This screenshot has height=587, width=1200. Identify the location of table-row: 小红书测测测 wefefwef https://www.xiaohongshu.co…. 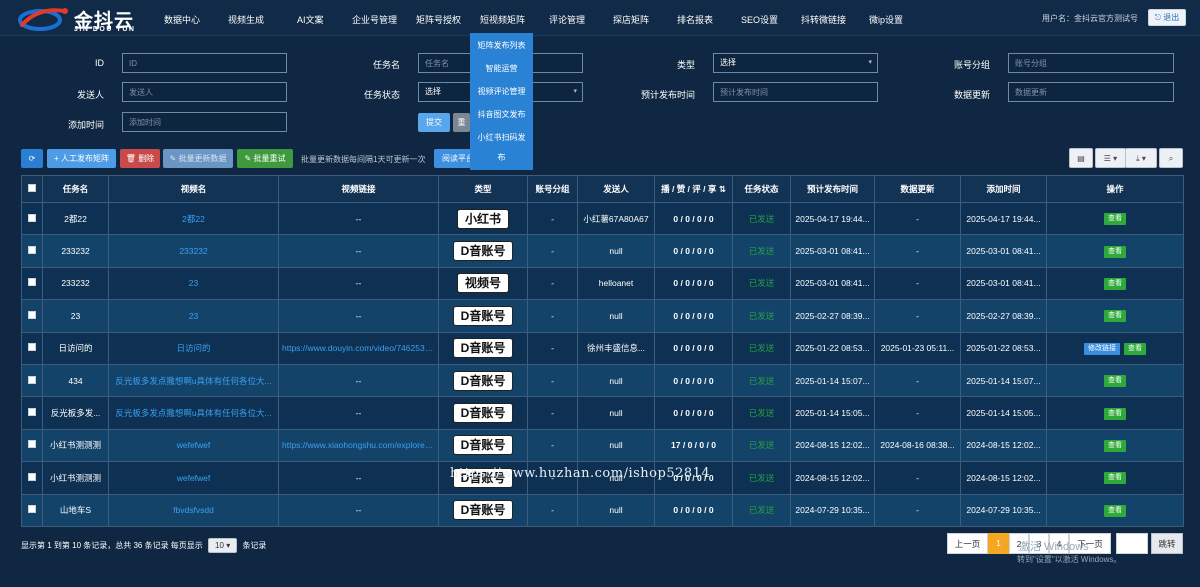
(602, 445).